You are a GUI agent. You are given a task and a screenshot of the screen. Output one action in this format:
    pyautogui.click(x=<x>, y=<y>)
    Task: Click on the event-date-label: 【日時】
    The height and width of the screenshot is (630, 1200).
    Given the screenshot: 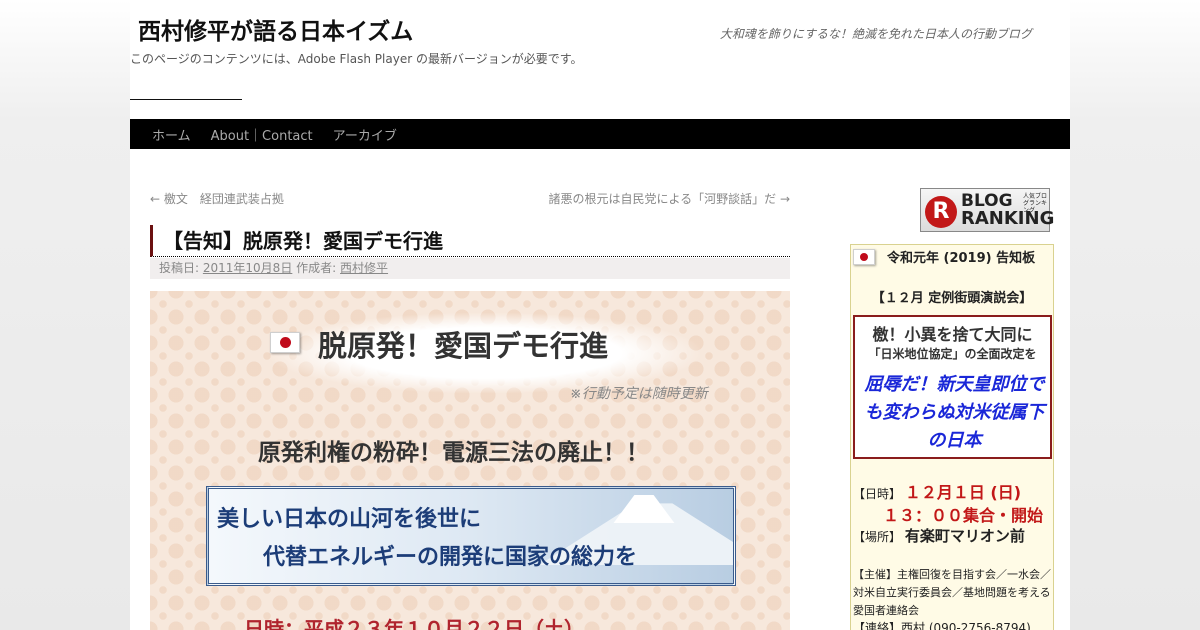 What is the action you would take?
    pyautogui.click(x=877, y=494)
    